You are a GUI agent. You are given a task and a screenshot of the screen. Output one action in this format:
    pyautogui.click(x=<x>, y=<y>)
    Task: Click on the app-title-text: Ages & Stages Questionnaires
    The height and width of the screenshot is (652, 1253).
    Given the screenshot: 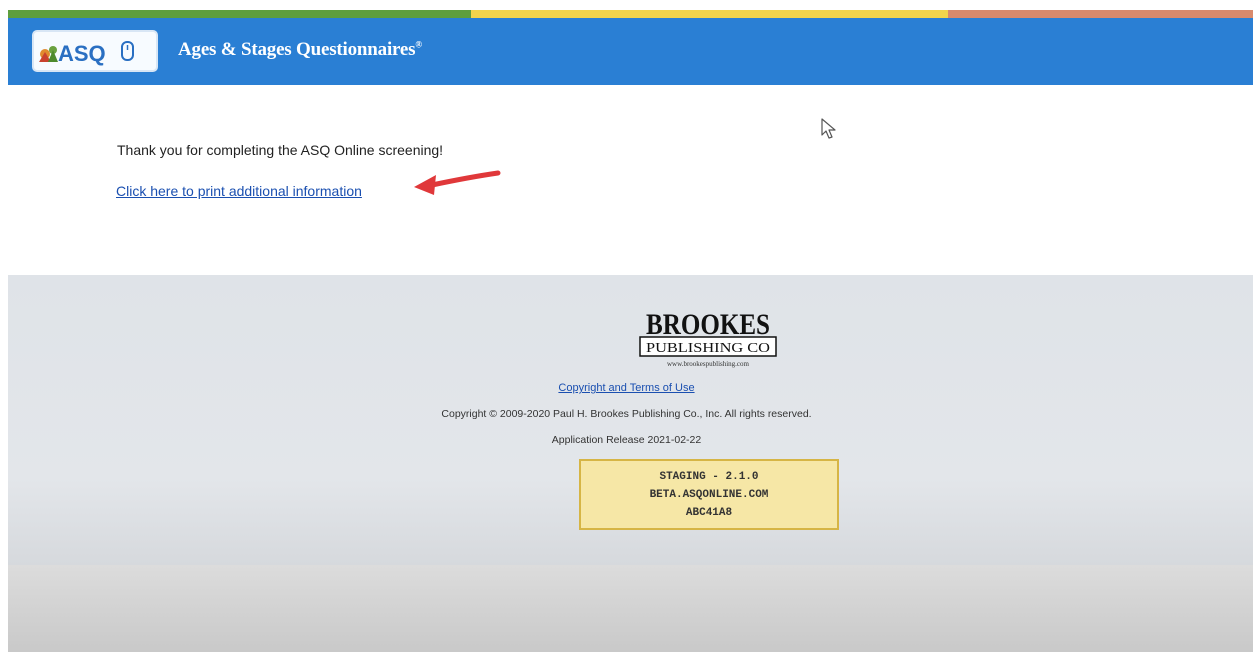 What is the action you would take?
    pyautogui.click(x=297, y=49)
    